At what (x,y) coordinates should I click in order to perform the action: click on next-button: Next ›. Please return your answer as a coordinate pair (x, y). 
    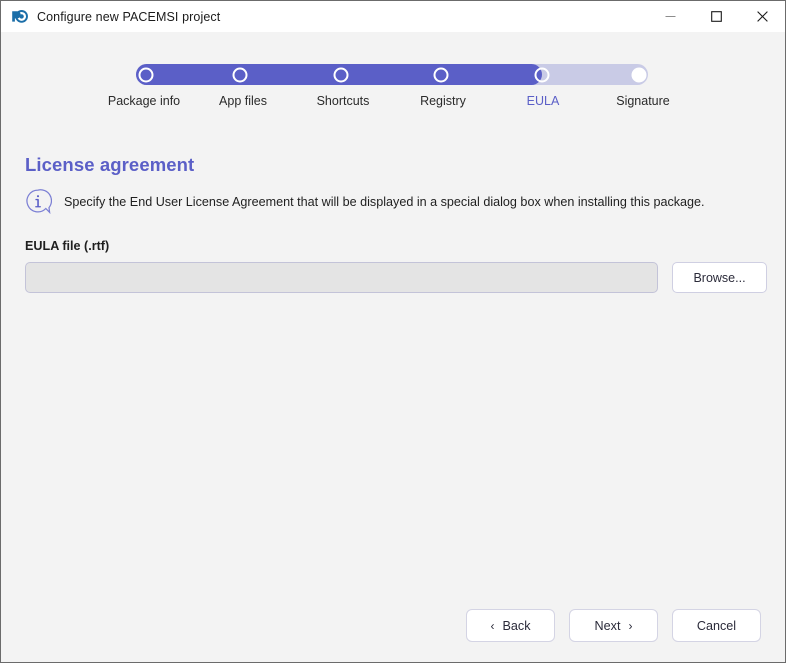
    Looking at the image, I should click on (613, 625).